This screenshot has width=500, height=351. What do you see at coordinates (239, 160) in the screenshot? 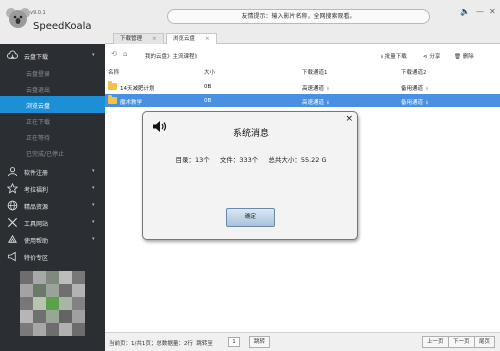
I see `file-count: 文件：333个` at bounding box center [239, 160].